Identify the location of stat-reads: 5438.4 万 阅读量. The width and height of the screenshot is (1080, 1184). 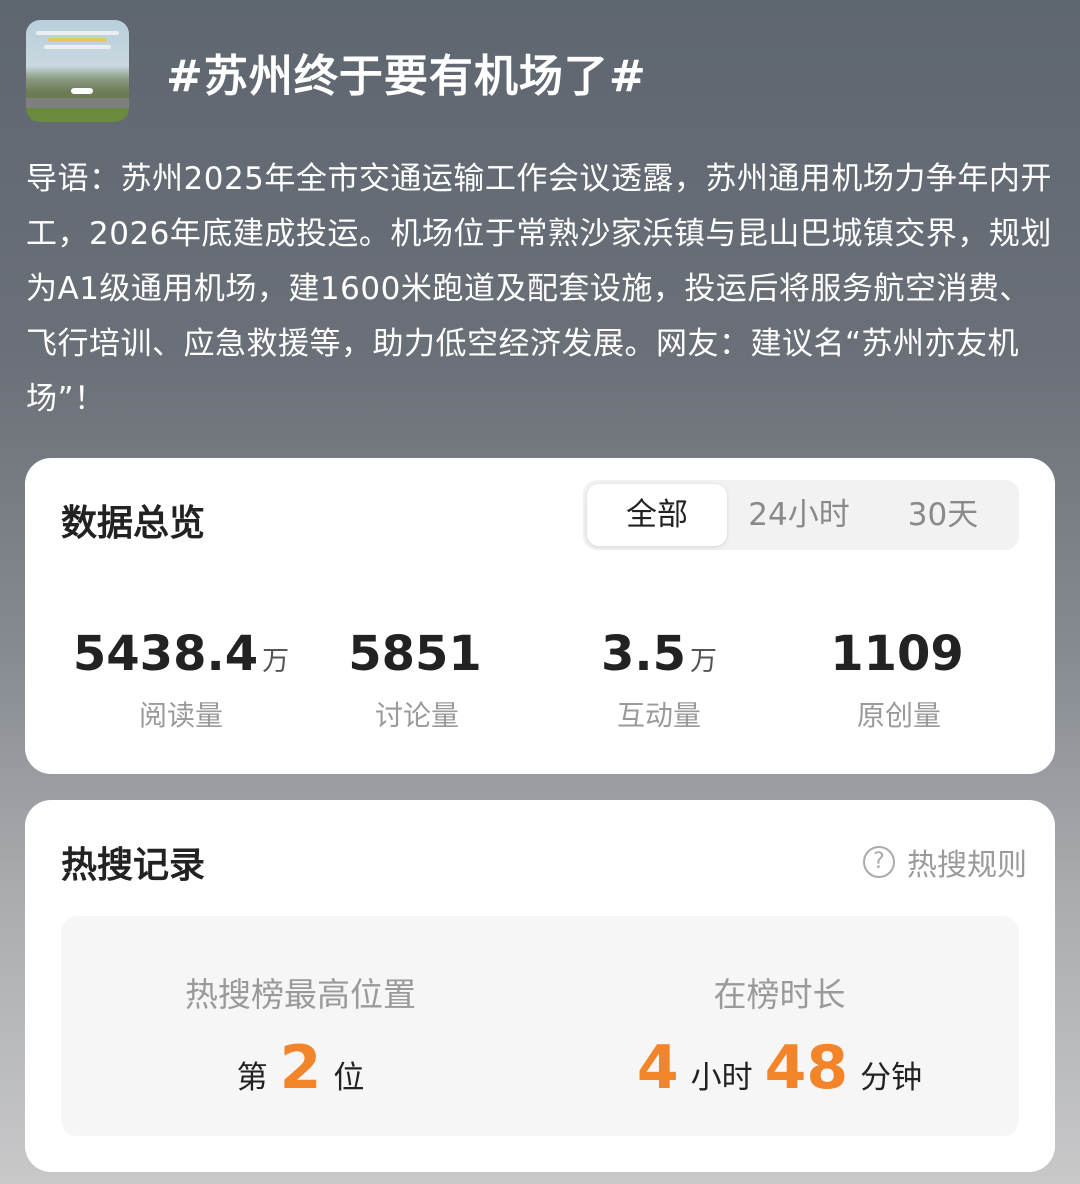
(181, 680).